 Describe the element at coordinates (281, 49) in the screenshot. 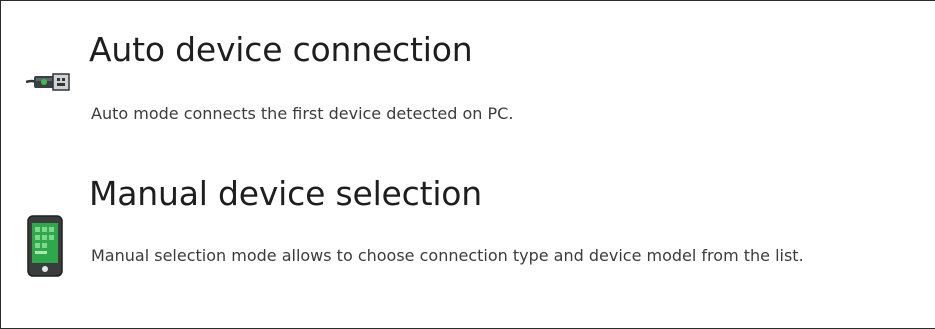

I see `auto-connection-title: Auto device connection` at that location.